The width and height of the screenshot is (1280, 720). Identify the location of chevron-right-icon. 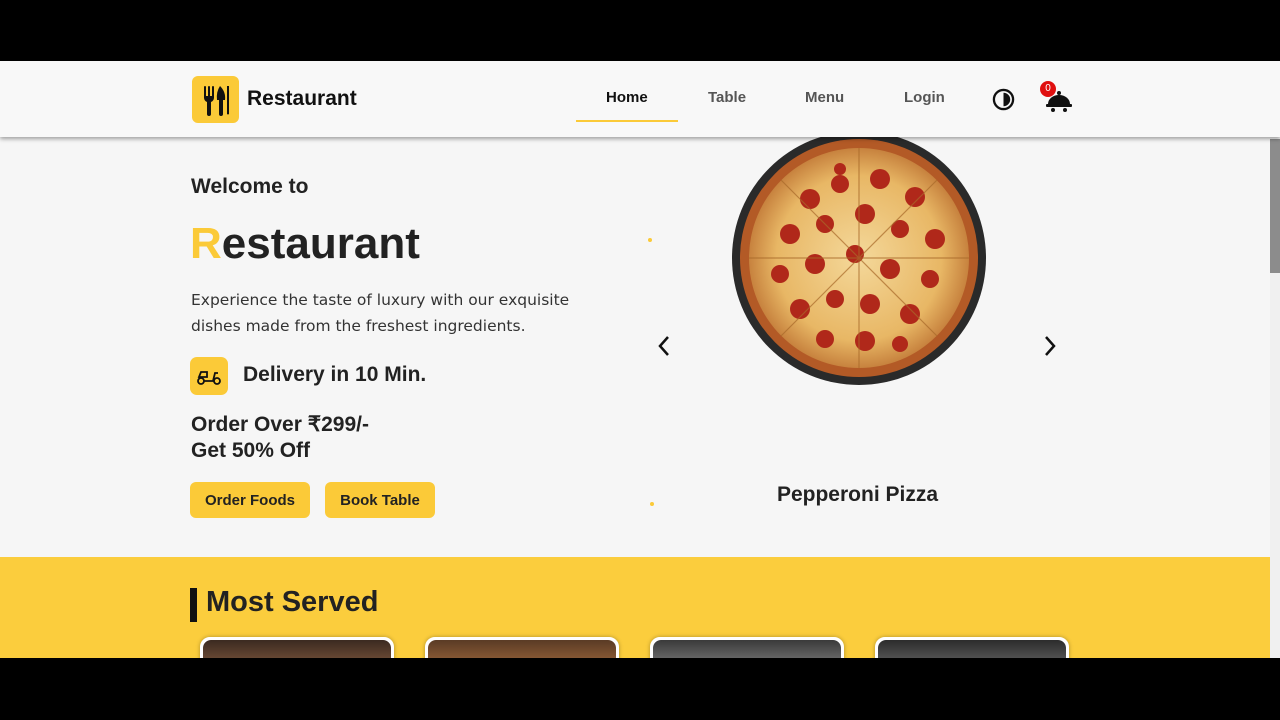
(1050, 346).